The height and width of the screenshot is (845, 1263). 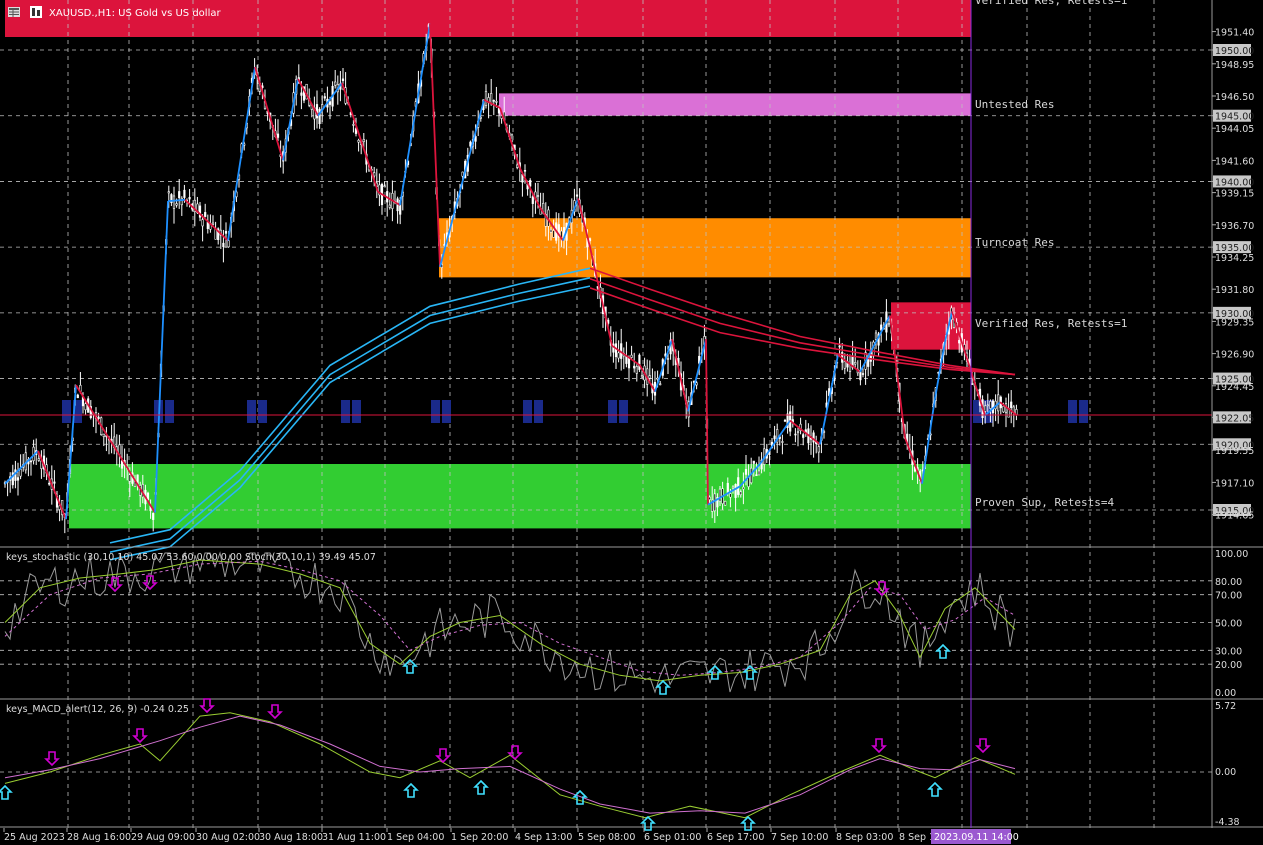 What do you see at coordinates (228, 837) in the screenshot?
I see `time-label: 30 Aug 02:00` at bounding box center [228, 837].